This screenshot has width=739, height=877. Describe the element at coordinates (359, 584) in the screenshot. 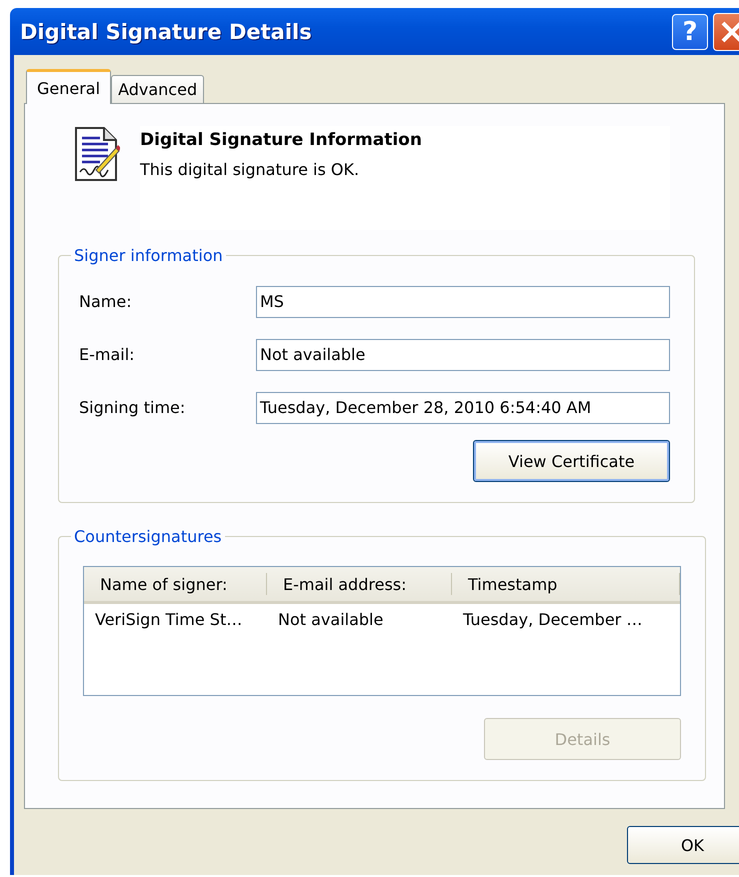

I see `column-header: E-mail address:` at that location.